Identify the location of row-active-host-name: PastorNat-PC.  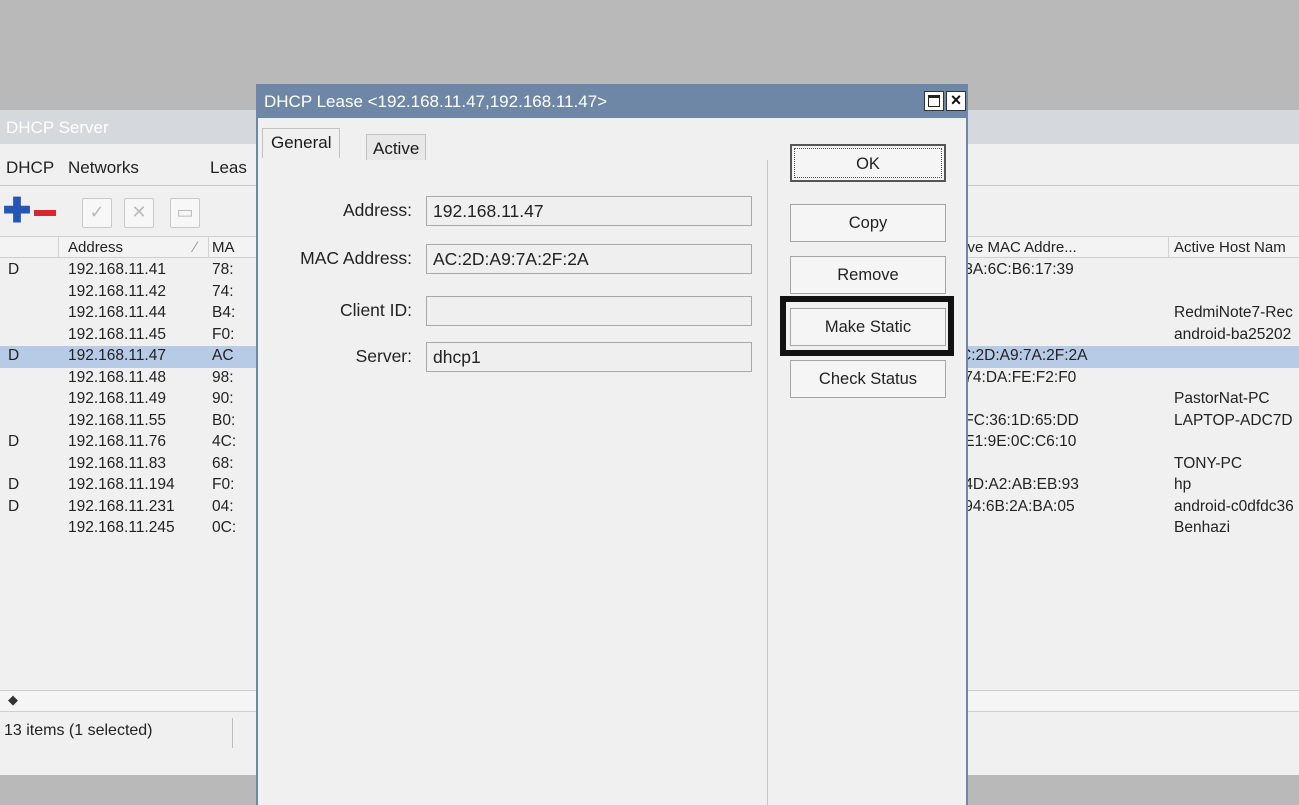
(1222, 398).